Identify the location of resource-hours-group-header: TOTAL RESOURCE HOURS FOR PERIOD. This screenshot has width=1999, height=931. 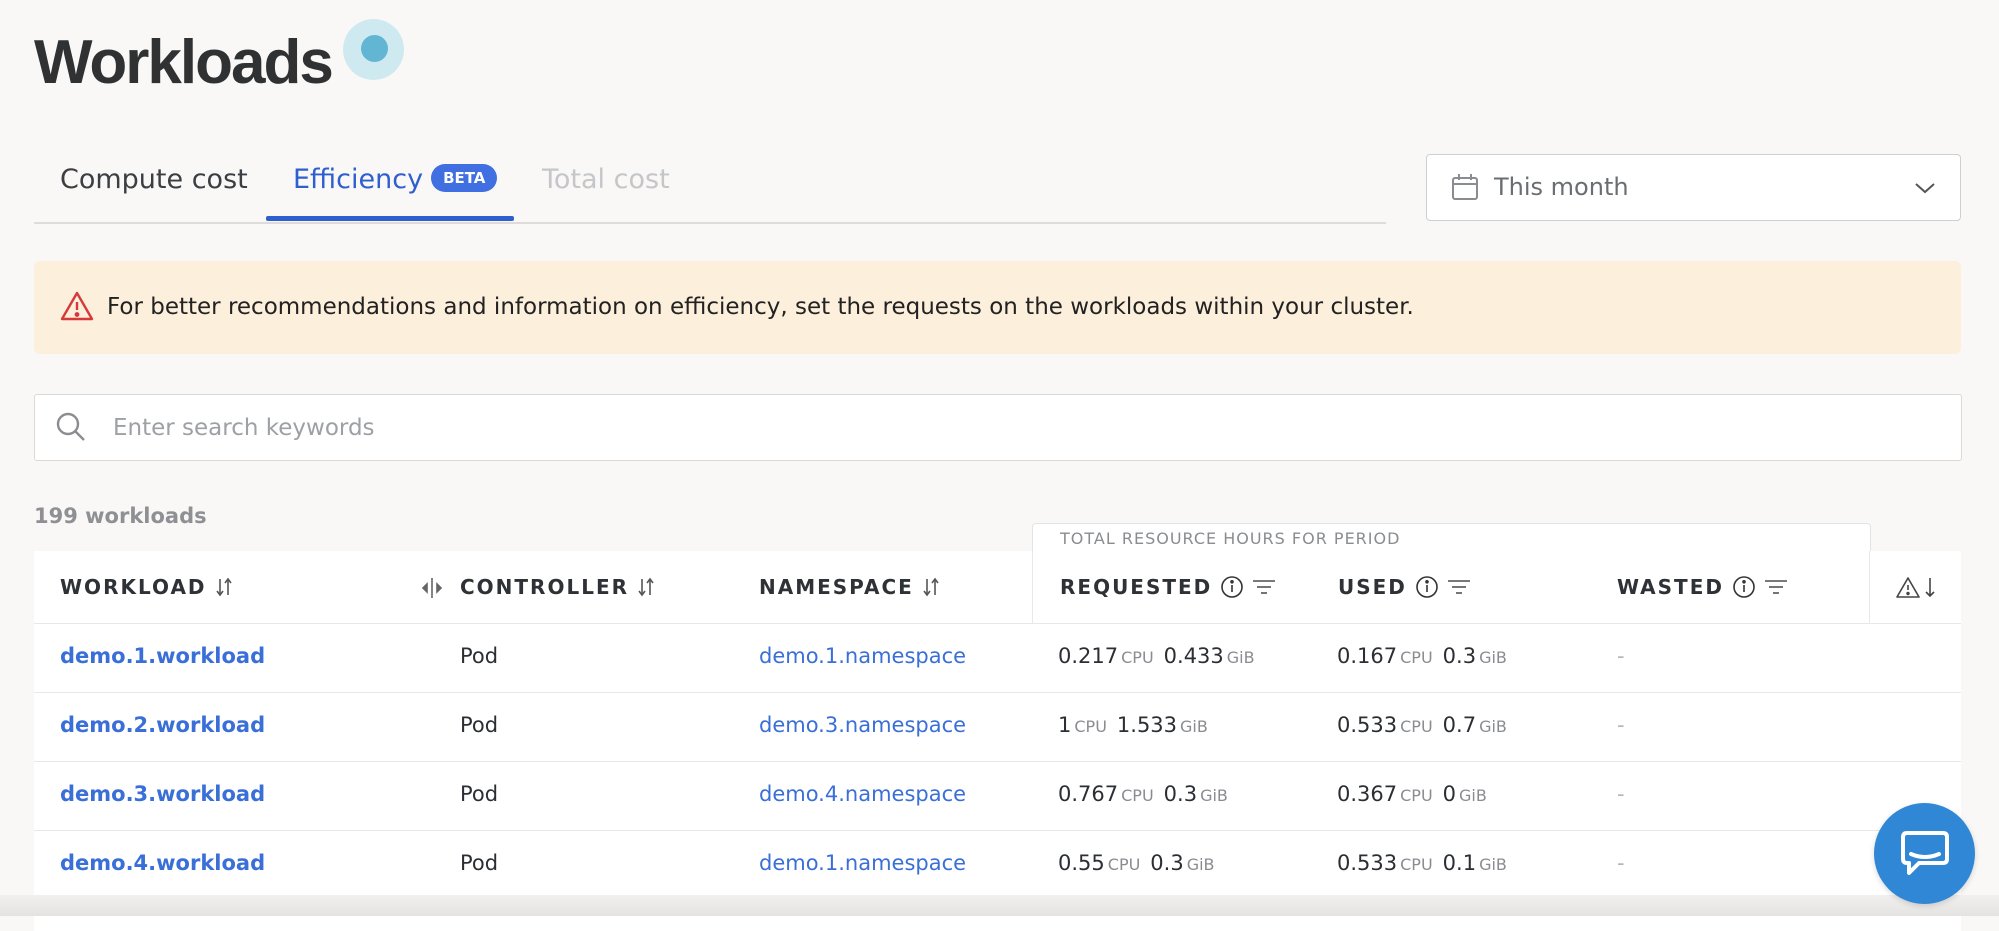
(1451, 537).